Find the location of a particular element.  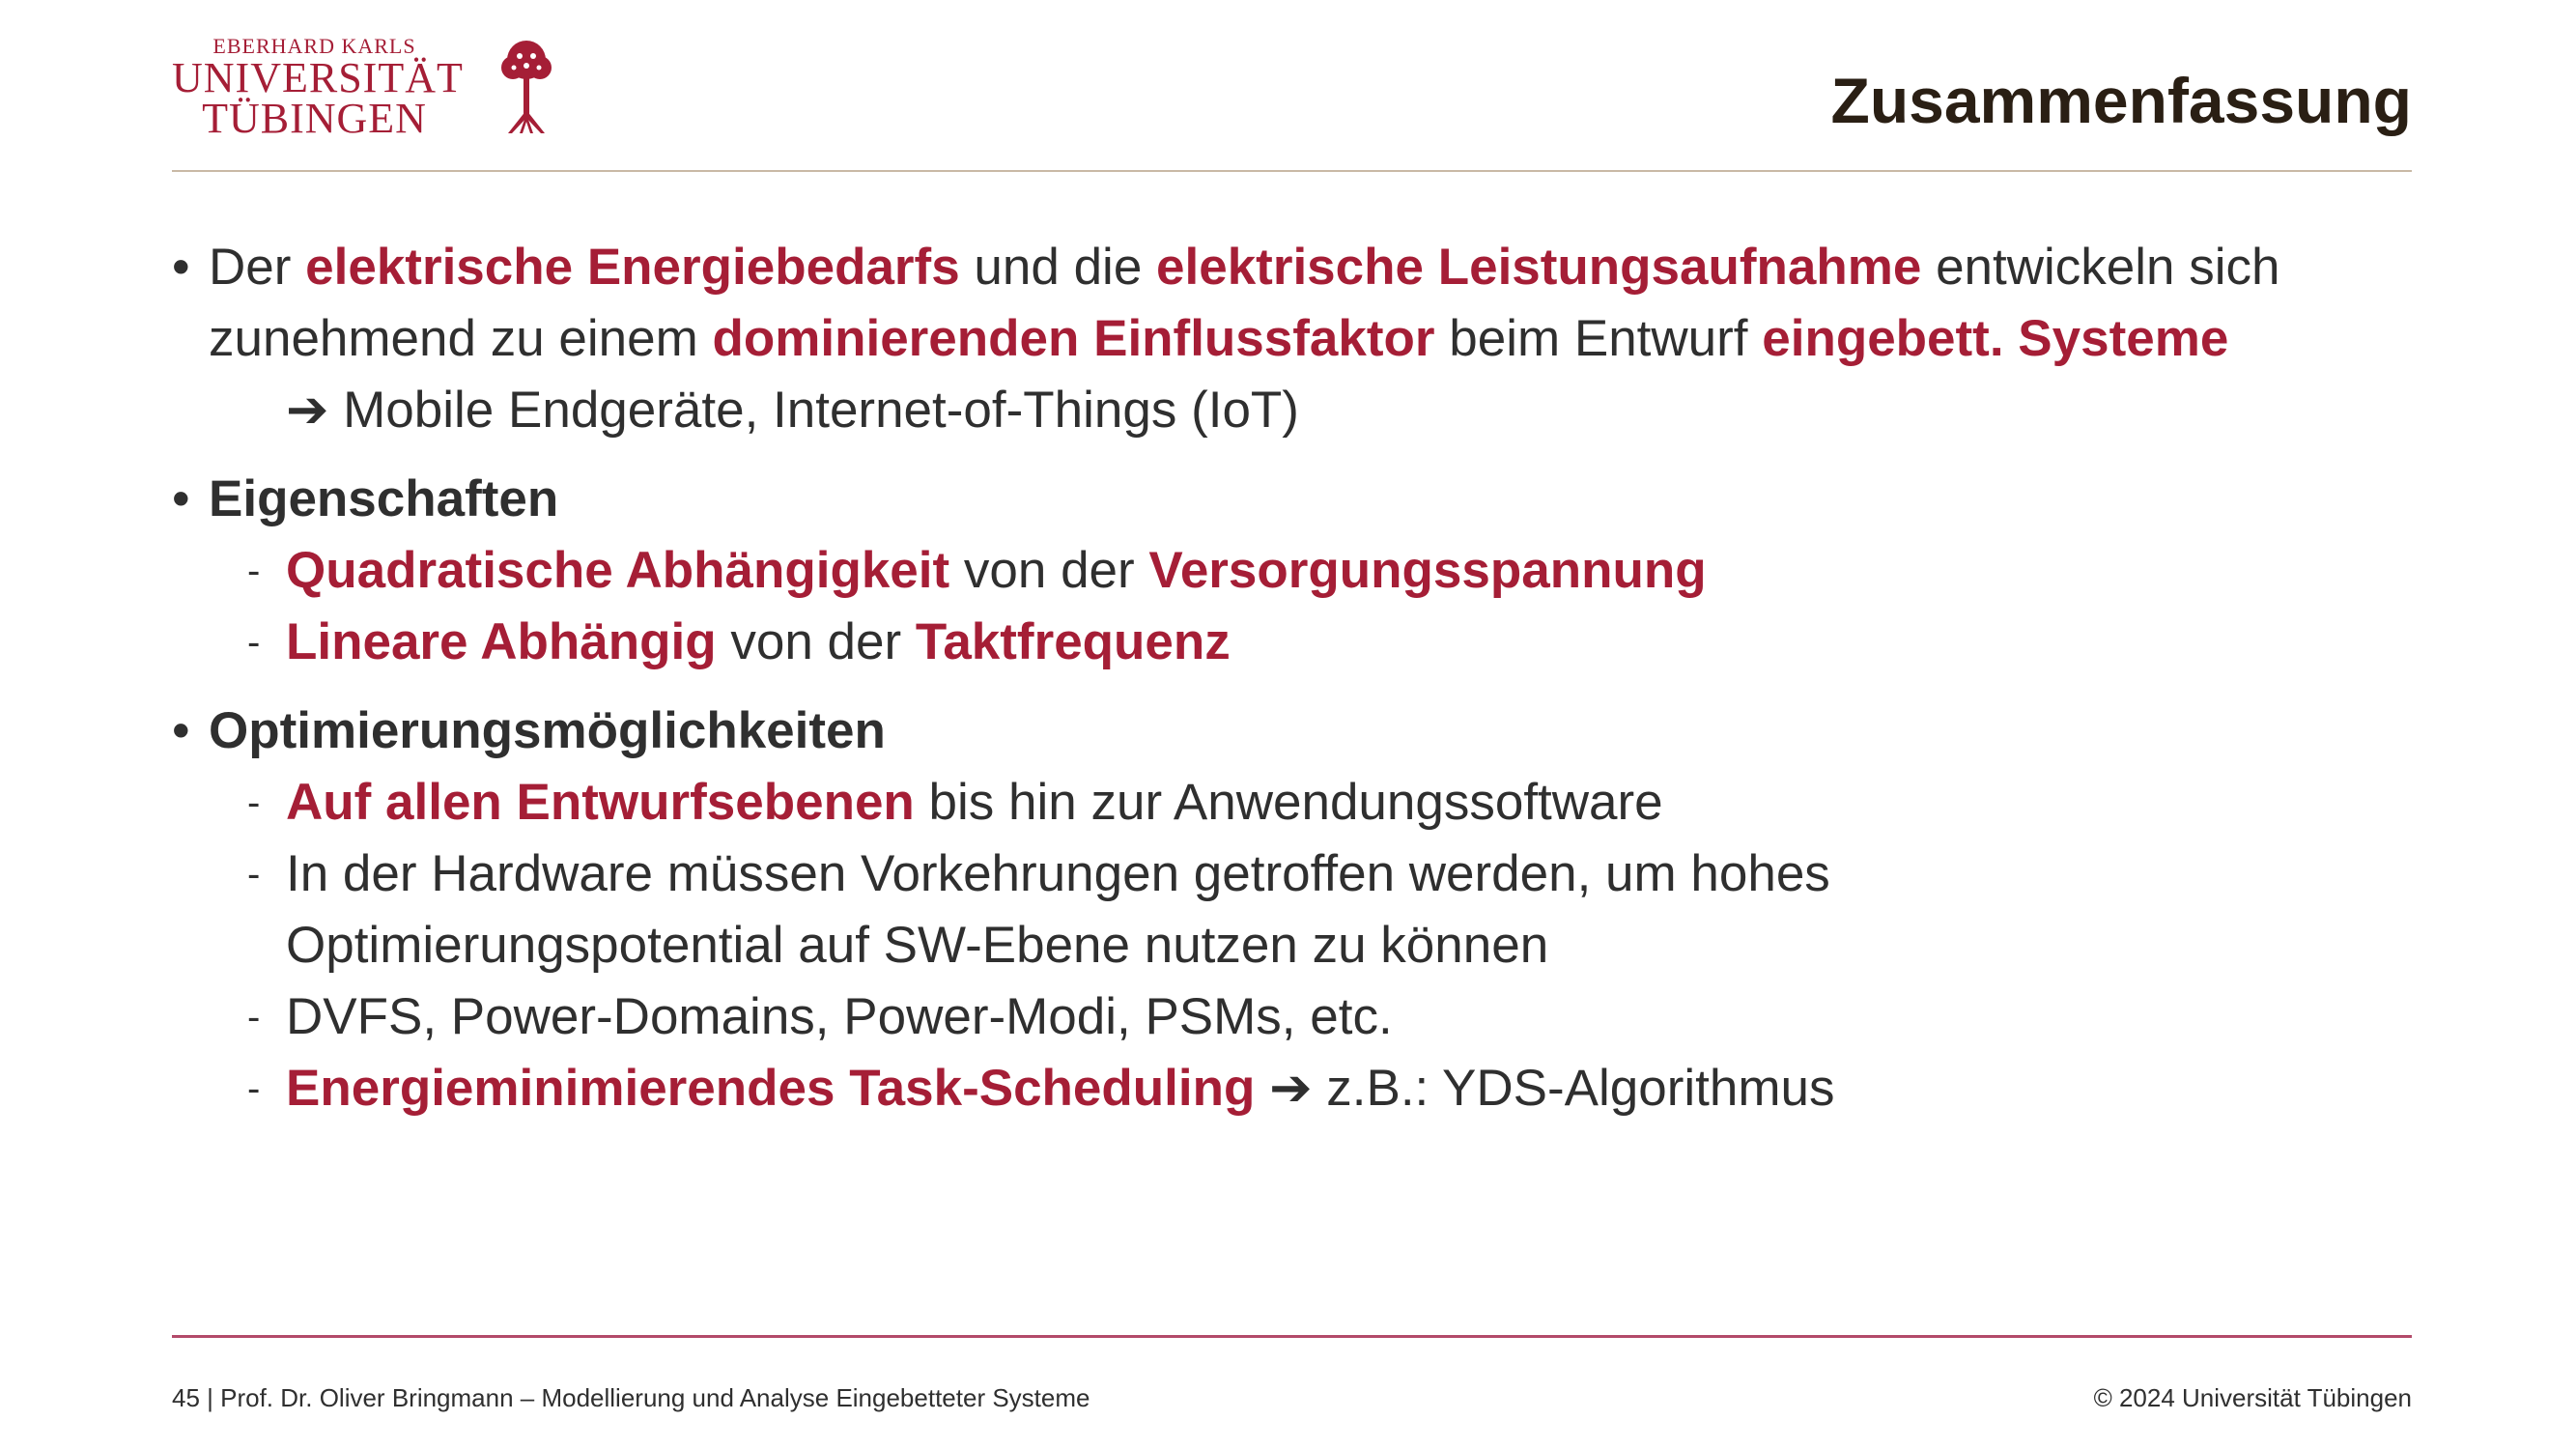

footer-divider is located at coordinates (1292, 1336).